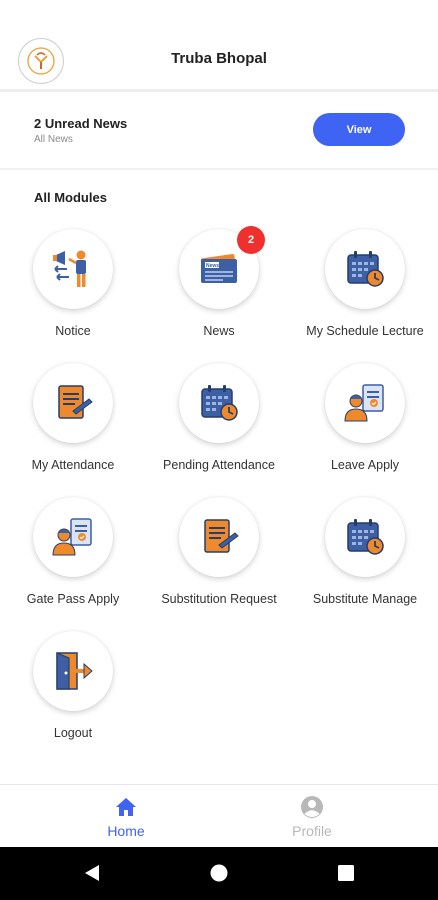  Describe the element at coordinates (212, 266) in the screenshot. I see `svg-text: News` at that location.